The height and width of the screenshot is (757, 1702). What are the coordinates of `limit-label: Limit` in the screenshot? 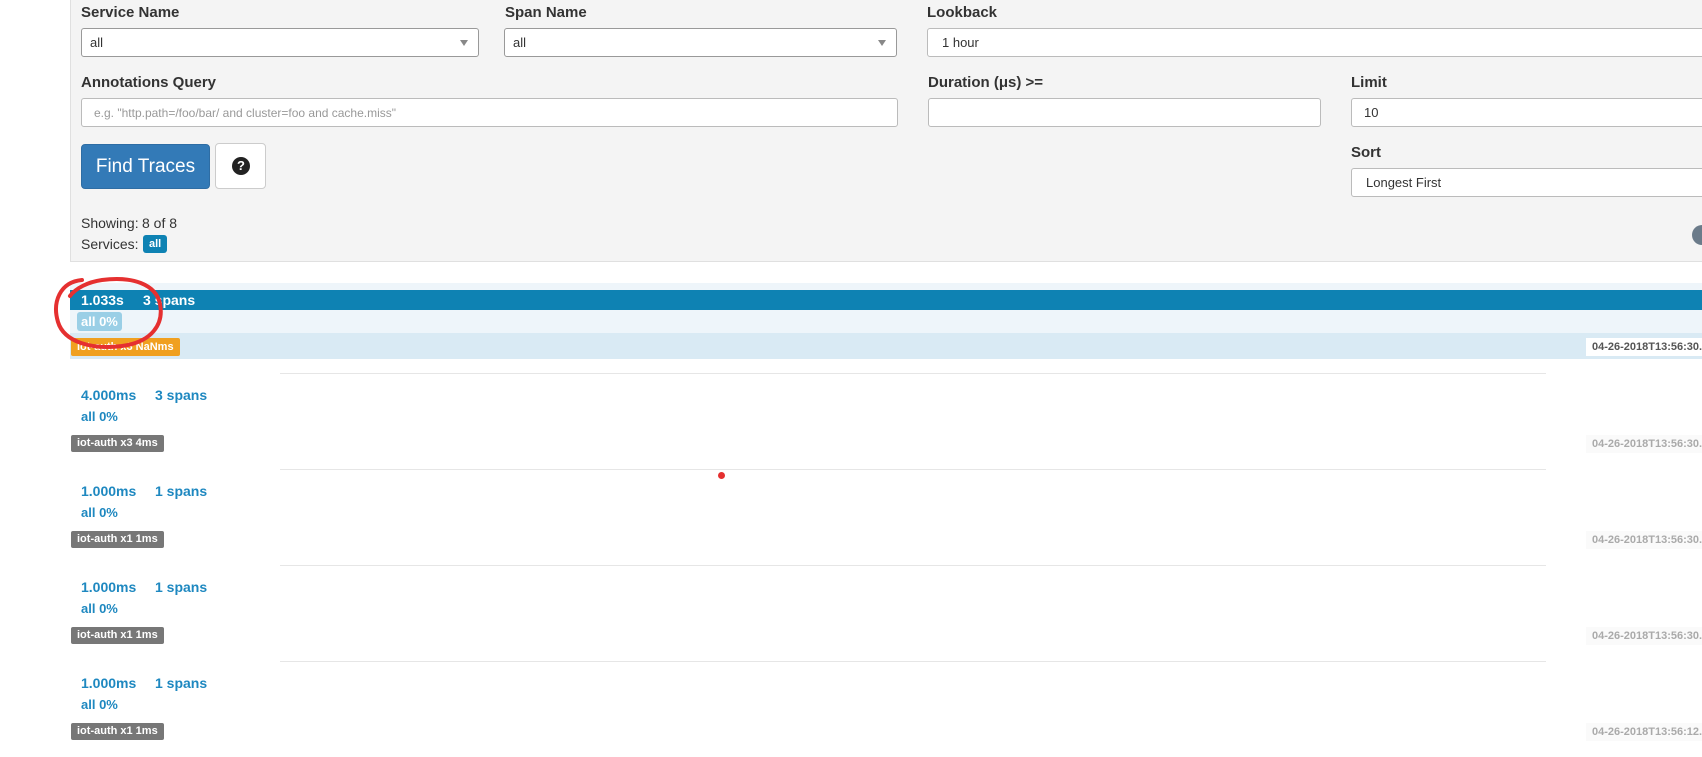 It's located at (1369, 82).